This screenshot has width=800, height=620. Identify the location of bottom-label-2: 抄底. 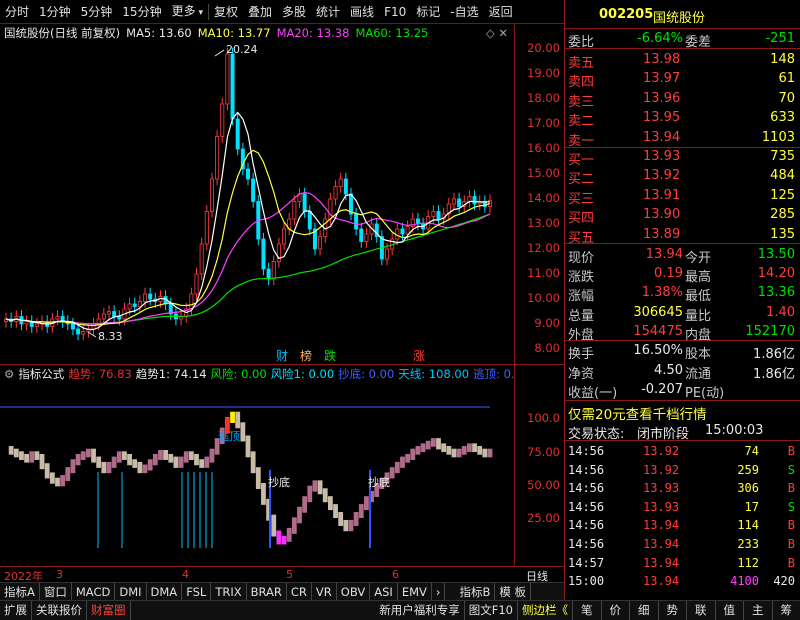
(379, 482).